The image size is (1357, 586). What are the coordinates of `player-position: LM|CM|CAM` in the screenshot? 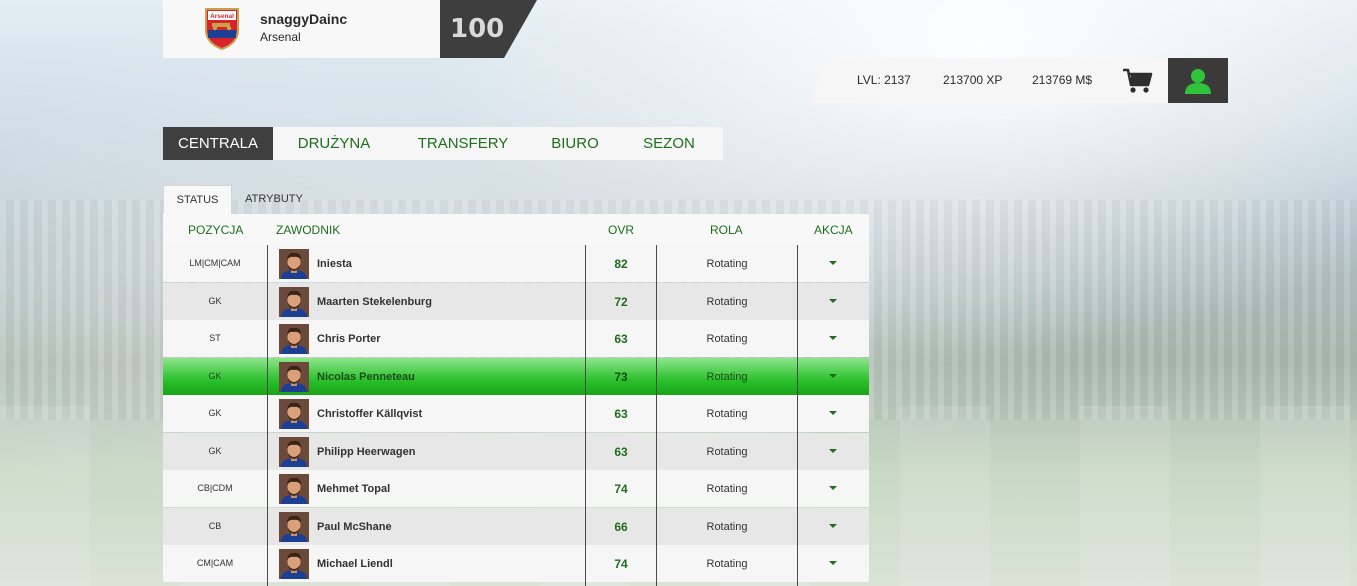 It's located at (215, 263).